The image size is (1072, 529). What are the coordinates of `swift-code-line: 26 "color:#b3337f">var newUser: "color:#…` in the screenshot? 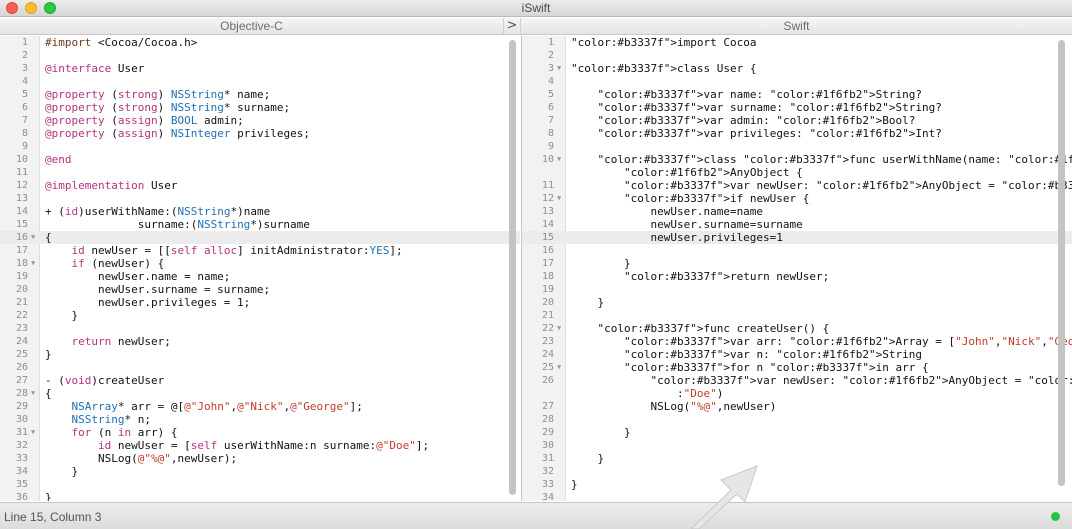 It's located at (797, 380).